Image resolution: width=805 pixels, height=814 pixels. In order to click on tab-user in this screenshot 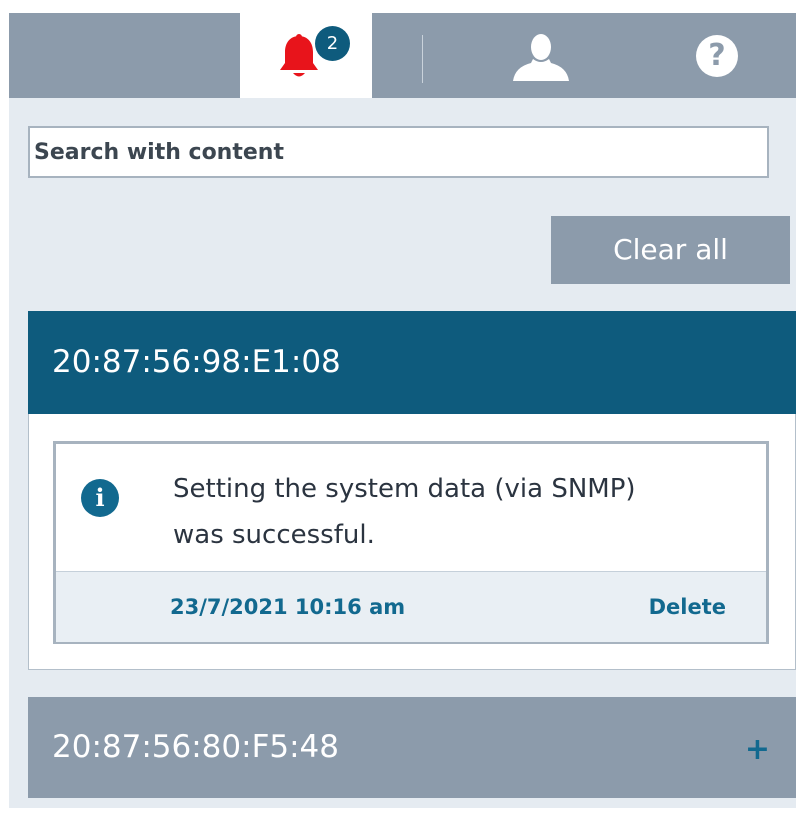, I will do `click(539, 55)`.